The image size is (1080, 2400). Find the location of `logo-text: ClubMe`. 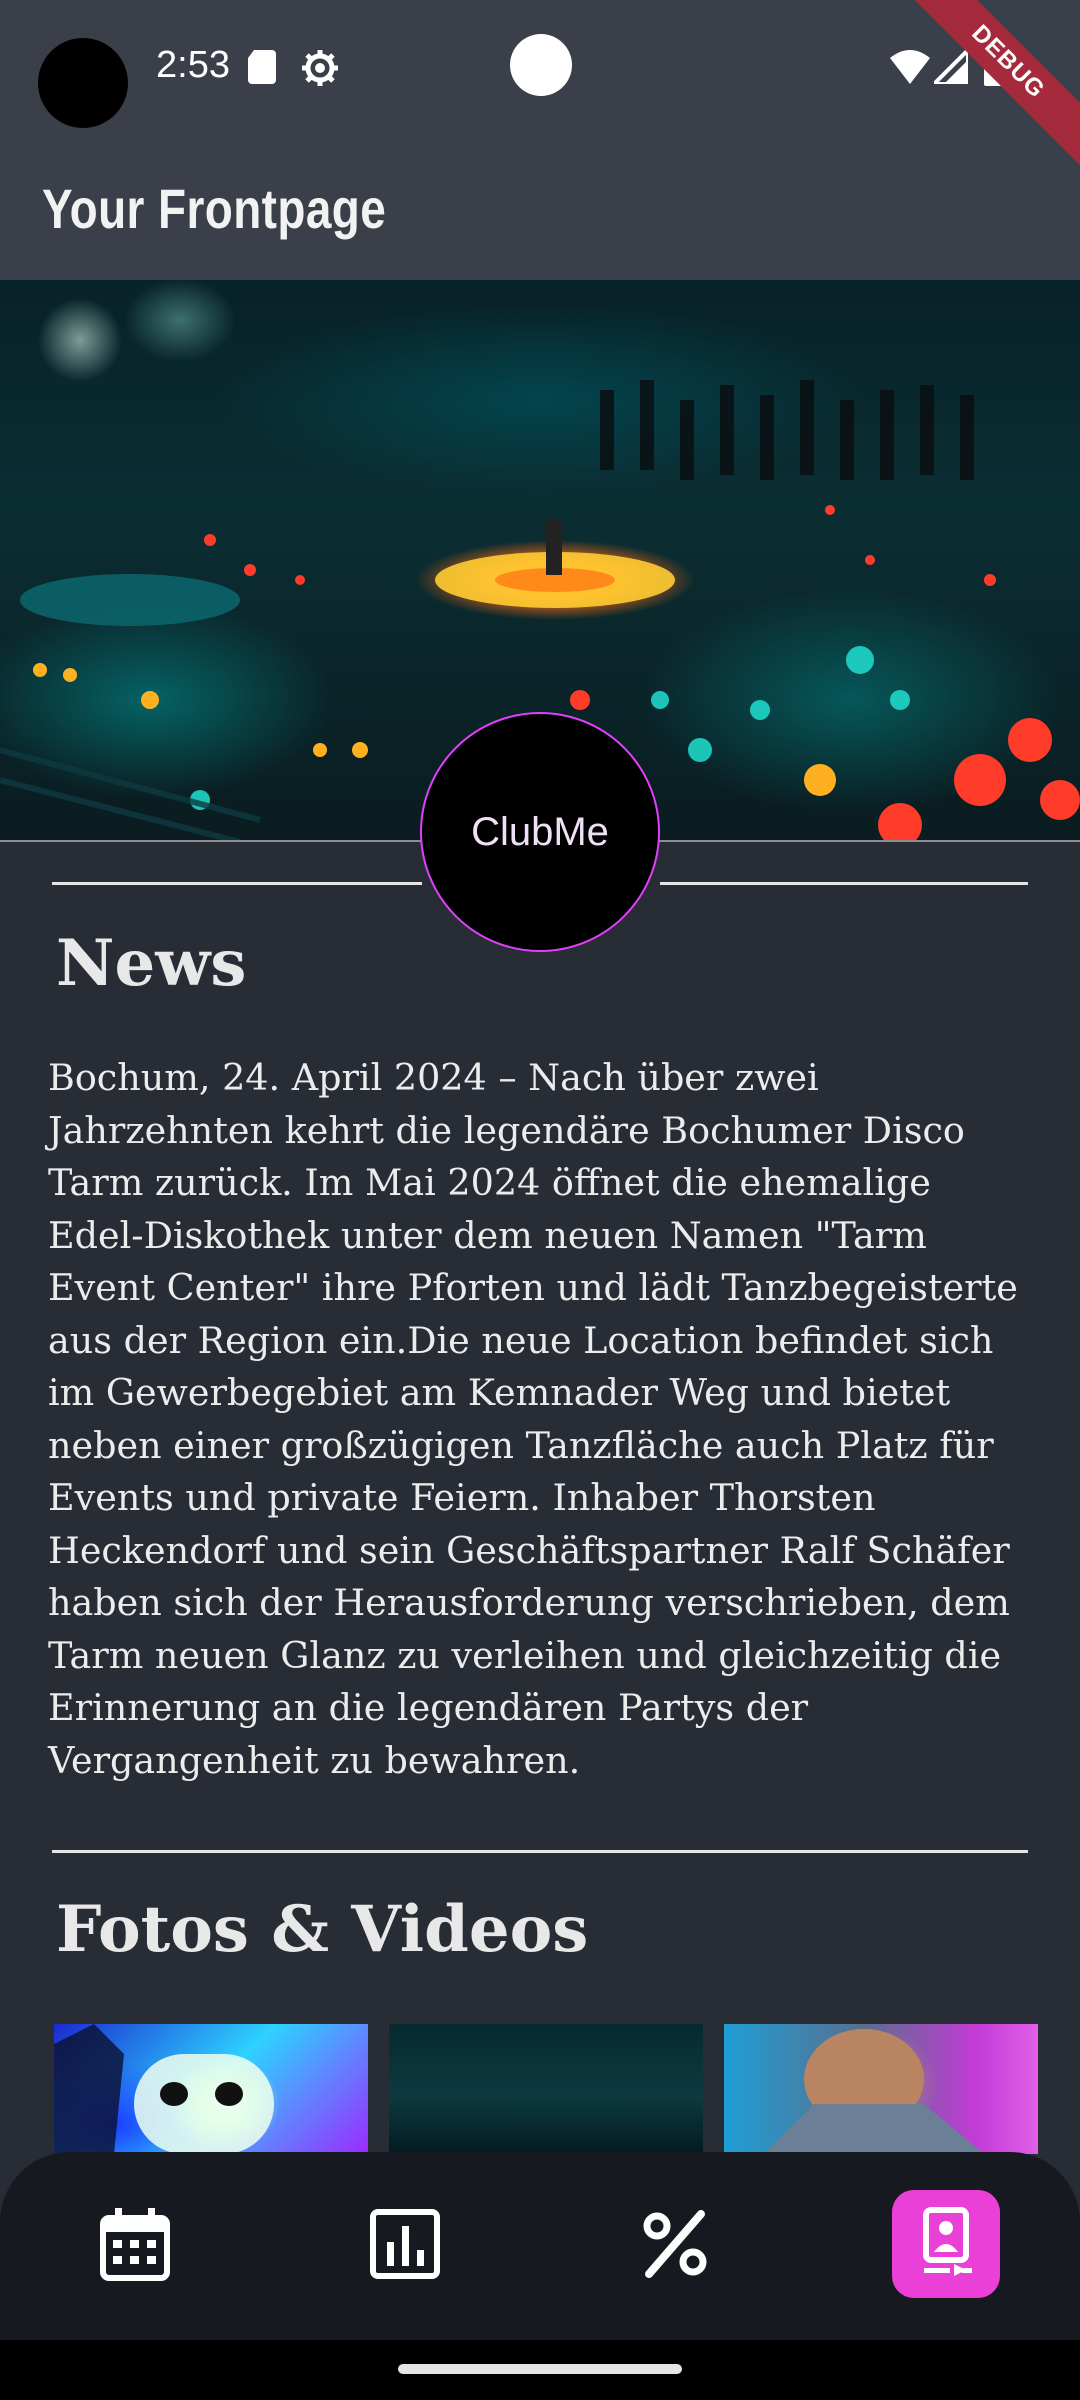

logo-text: ClubMe is located at coordinates (540, 831).